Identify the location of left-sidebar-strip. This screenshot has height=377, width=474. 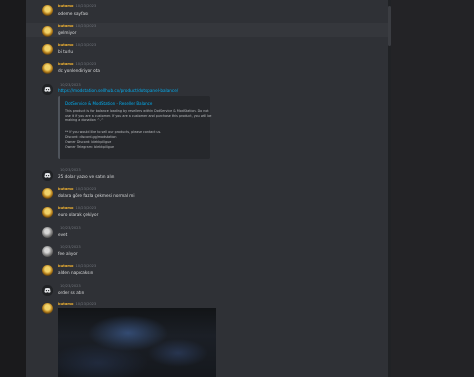
(13, 188).